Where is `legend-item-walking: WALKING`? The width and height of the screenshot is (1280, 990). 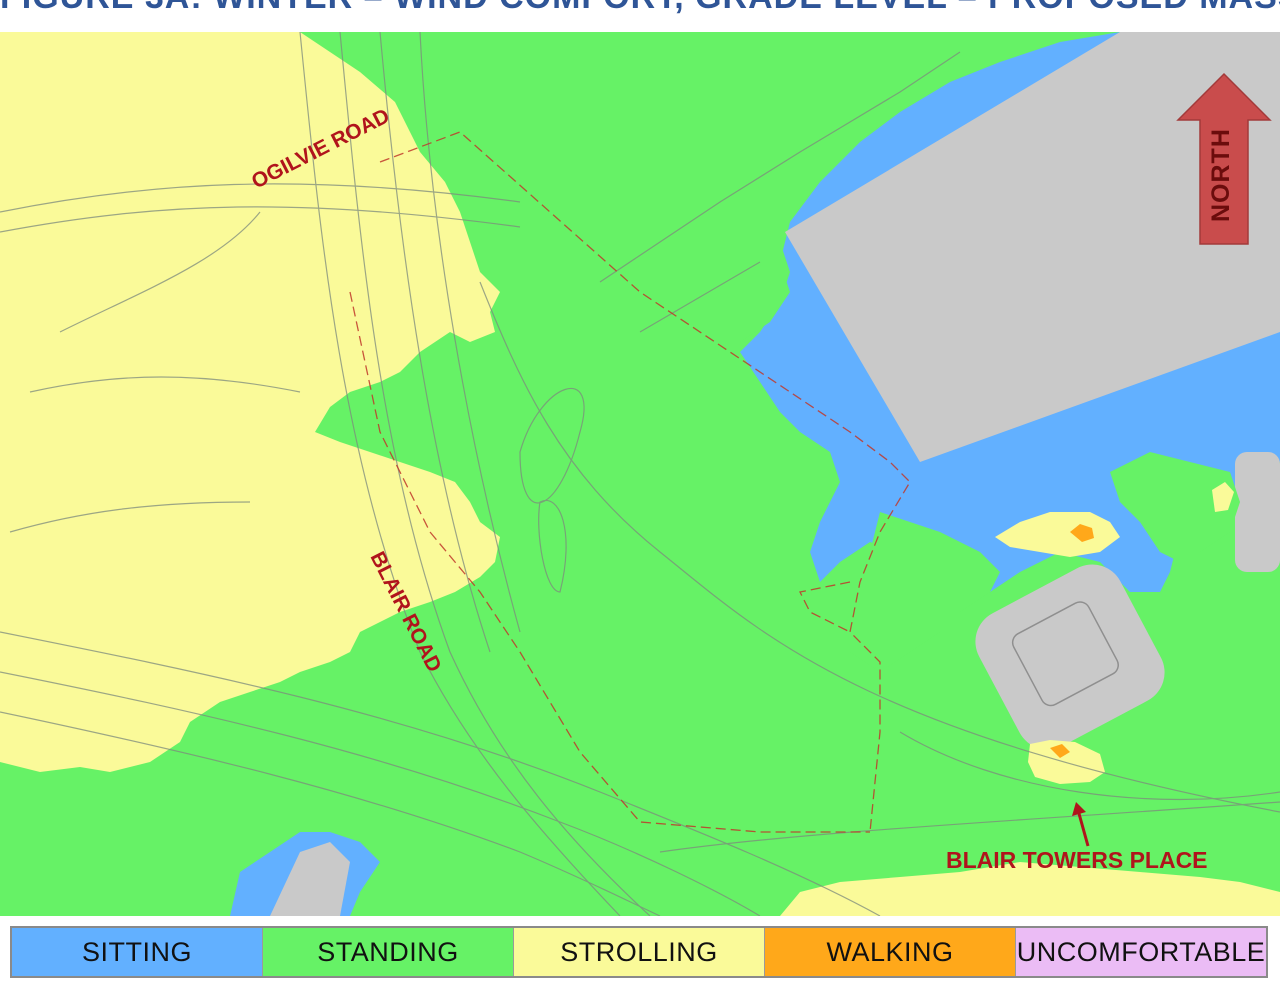 legend-item-walking: WALKING is located at coordinates (890, 952).